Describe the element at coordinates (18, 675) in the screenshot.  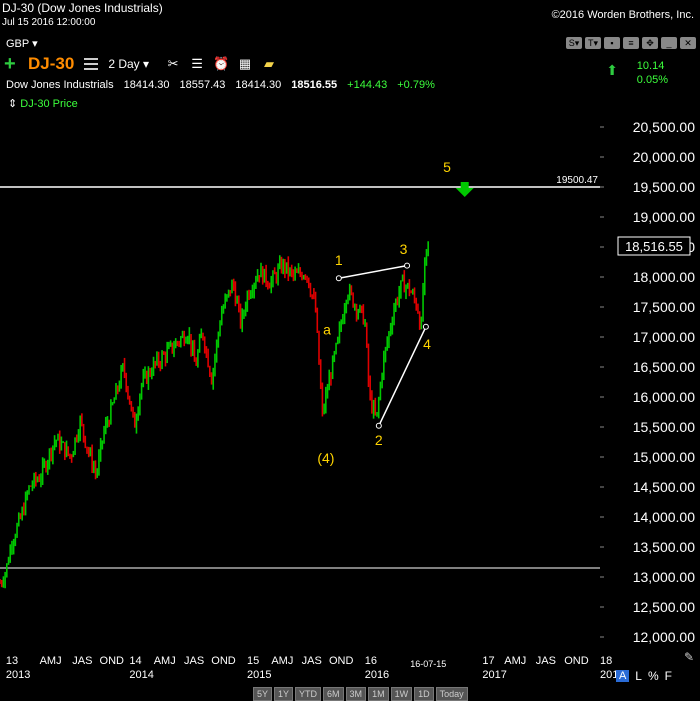
I see `x-year-label: 2013` at that location.